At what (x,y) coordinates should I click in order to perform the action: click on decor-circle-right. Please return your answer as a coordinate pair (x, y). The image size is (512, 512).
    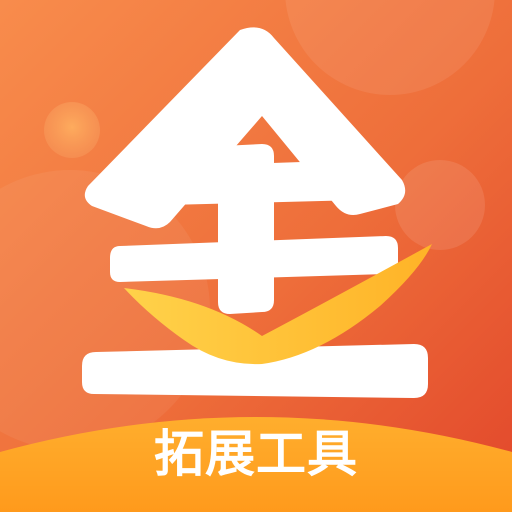
    Looking at the image, I should click on (440, 205).